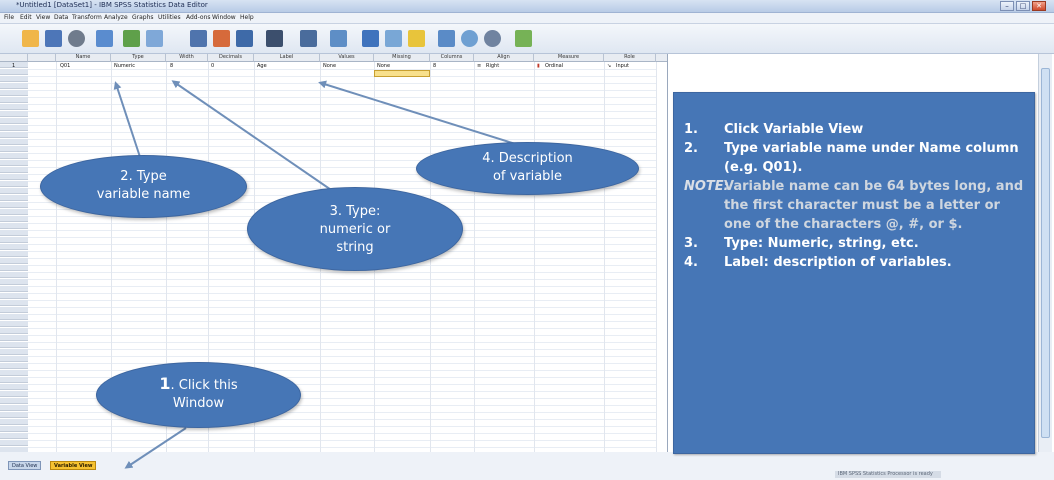  Describe the element at coordinates (554, 66) in the screenshot. I see `cell-measure: Ordinal` at that location.